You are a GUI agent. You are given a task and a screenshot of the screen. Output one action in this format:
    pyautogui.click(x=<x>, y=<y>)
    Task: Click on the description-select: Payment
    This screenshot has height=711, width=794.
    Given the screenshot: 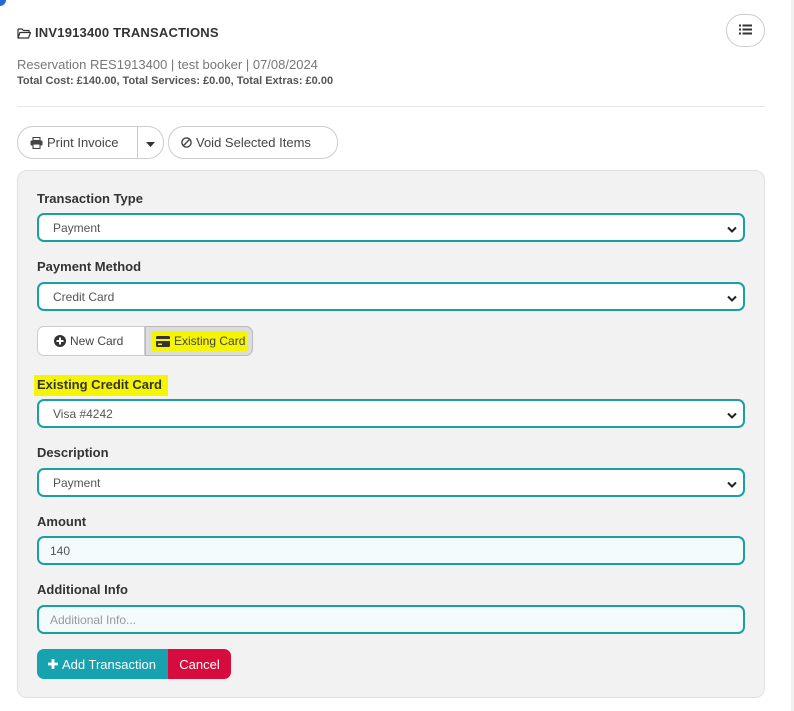 What is the action you would take?
    pyautogui.click(x=391, y=482)
    